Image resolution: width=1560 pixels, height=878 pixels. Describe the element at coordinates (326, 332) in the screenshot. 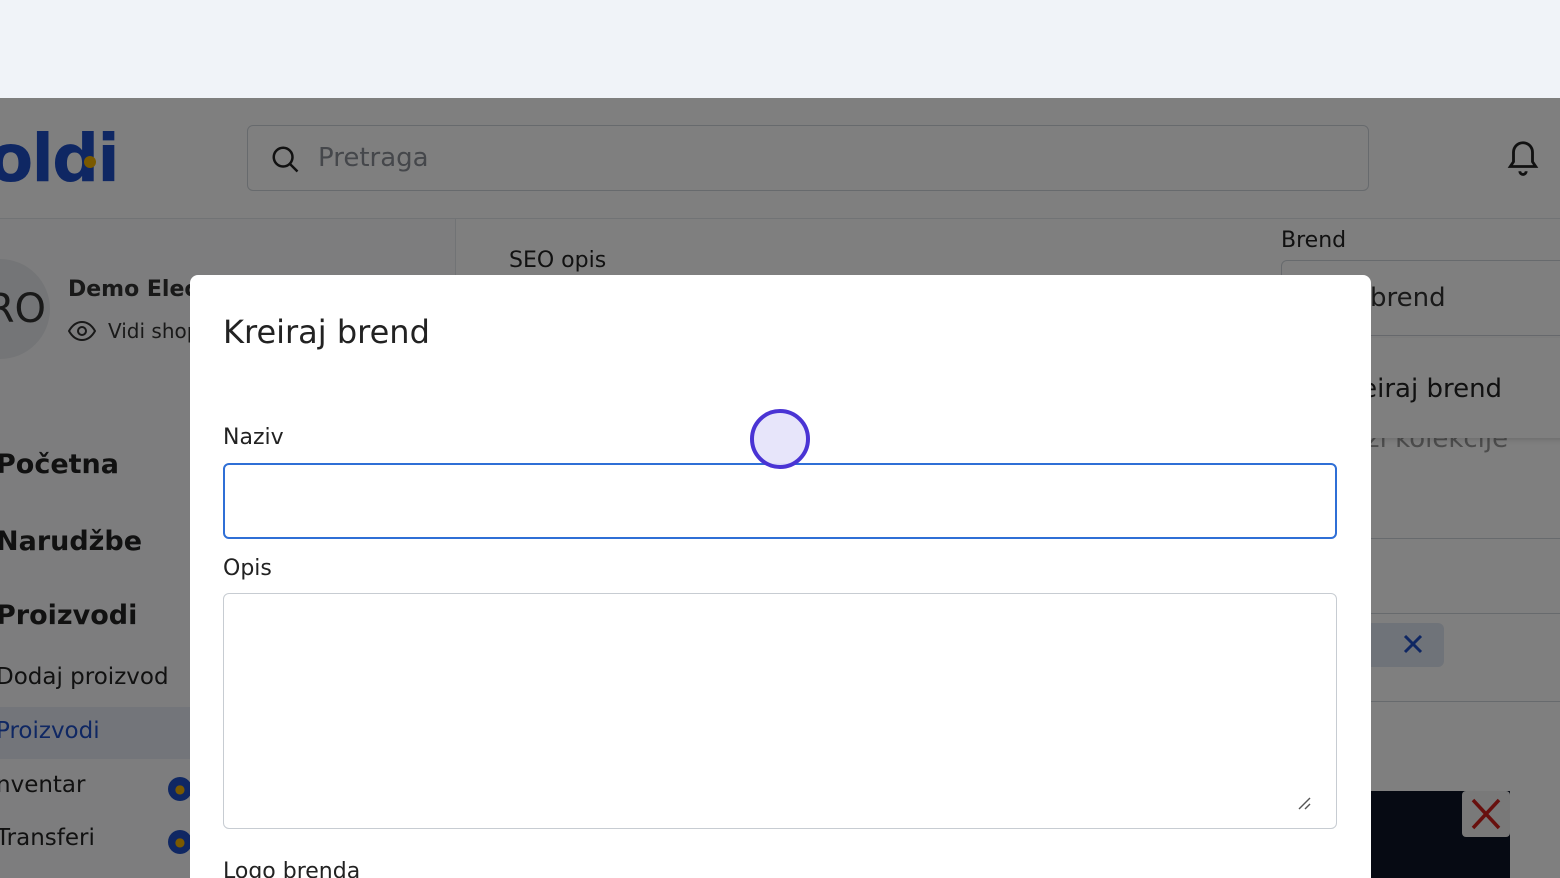

I see `modal-title: Kreiraj brend` at that location.